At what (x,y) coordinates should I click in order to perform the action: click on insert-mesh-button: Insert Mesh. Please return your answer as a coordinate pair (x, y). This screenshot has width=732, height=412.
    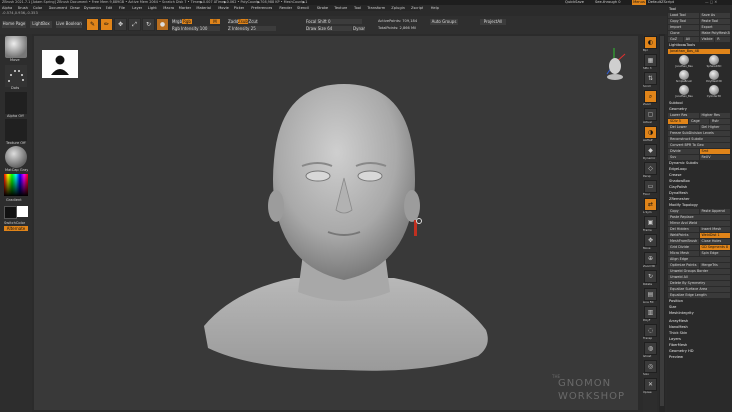
    Looking at the image, I should click on (714, 229).